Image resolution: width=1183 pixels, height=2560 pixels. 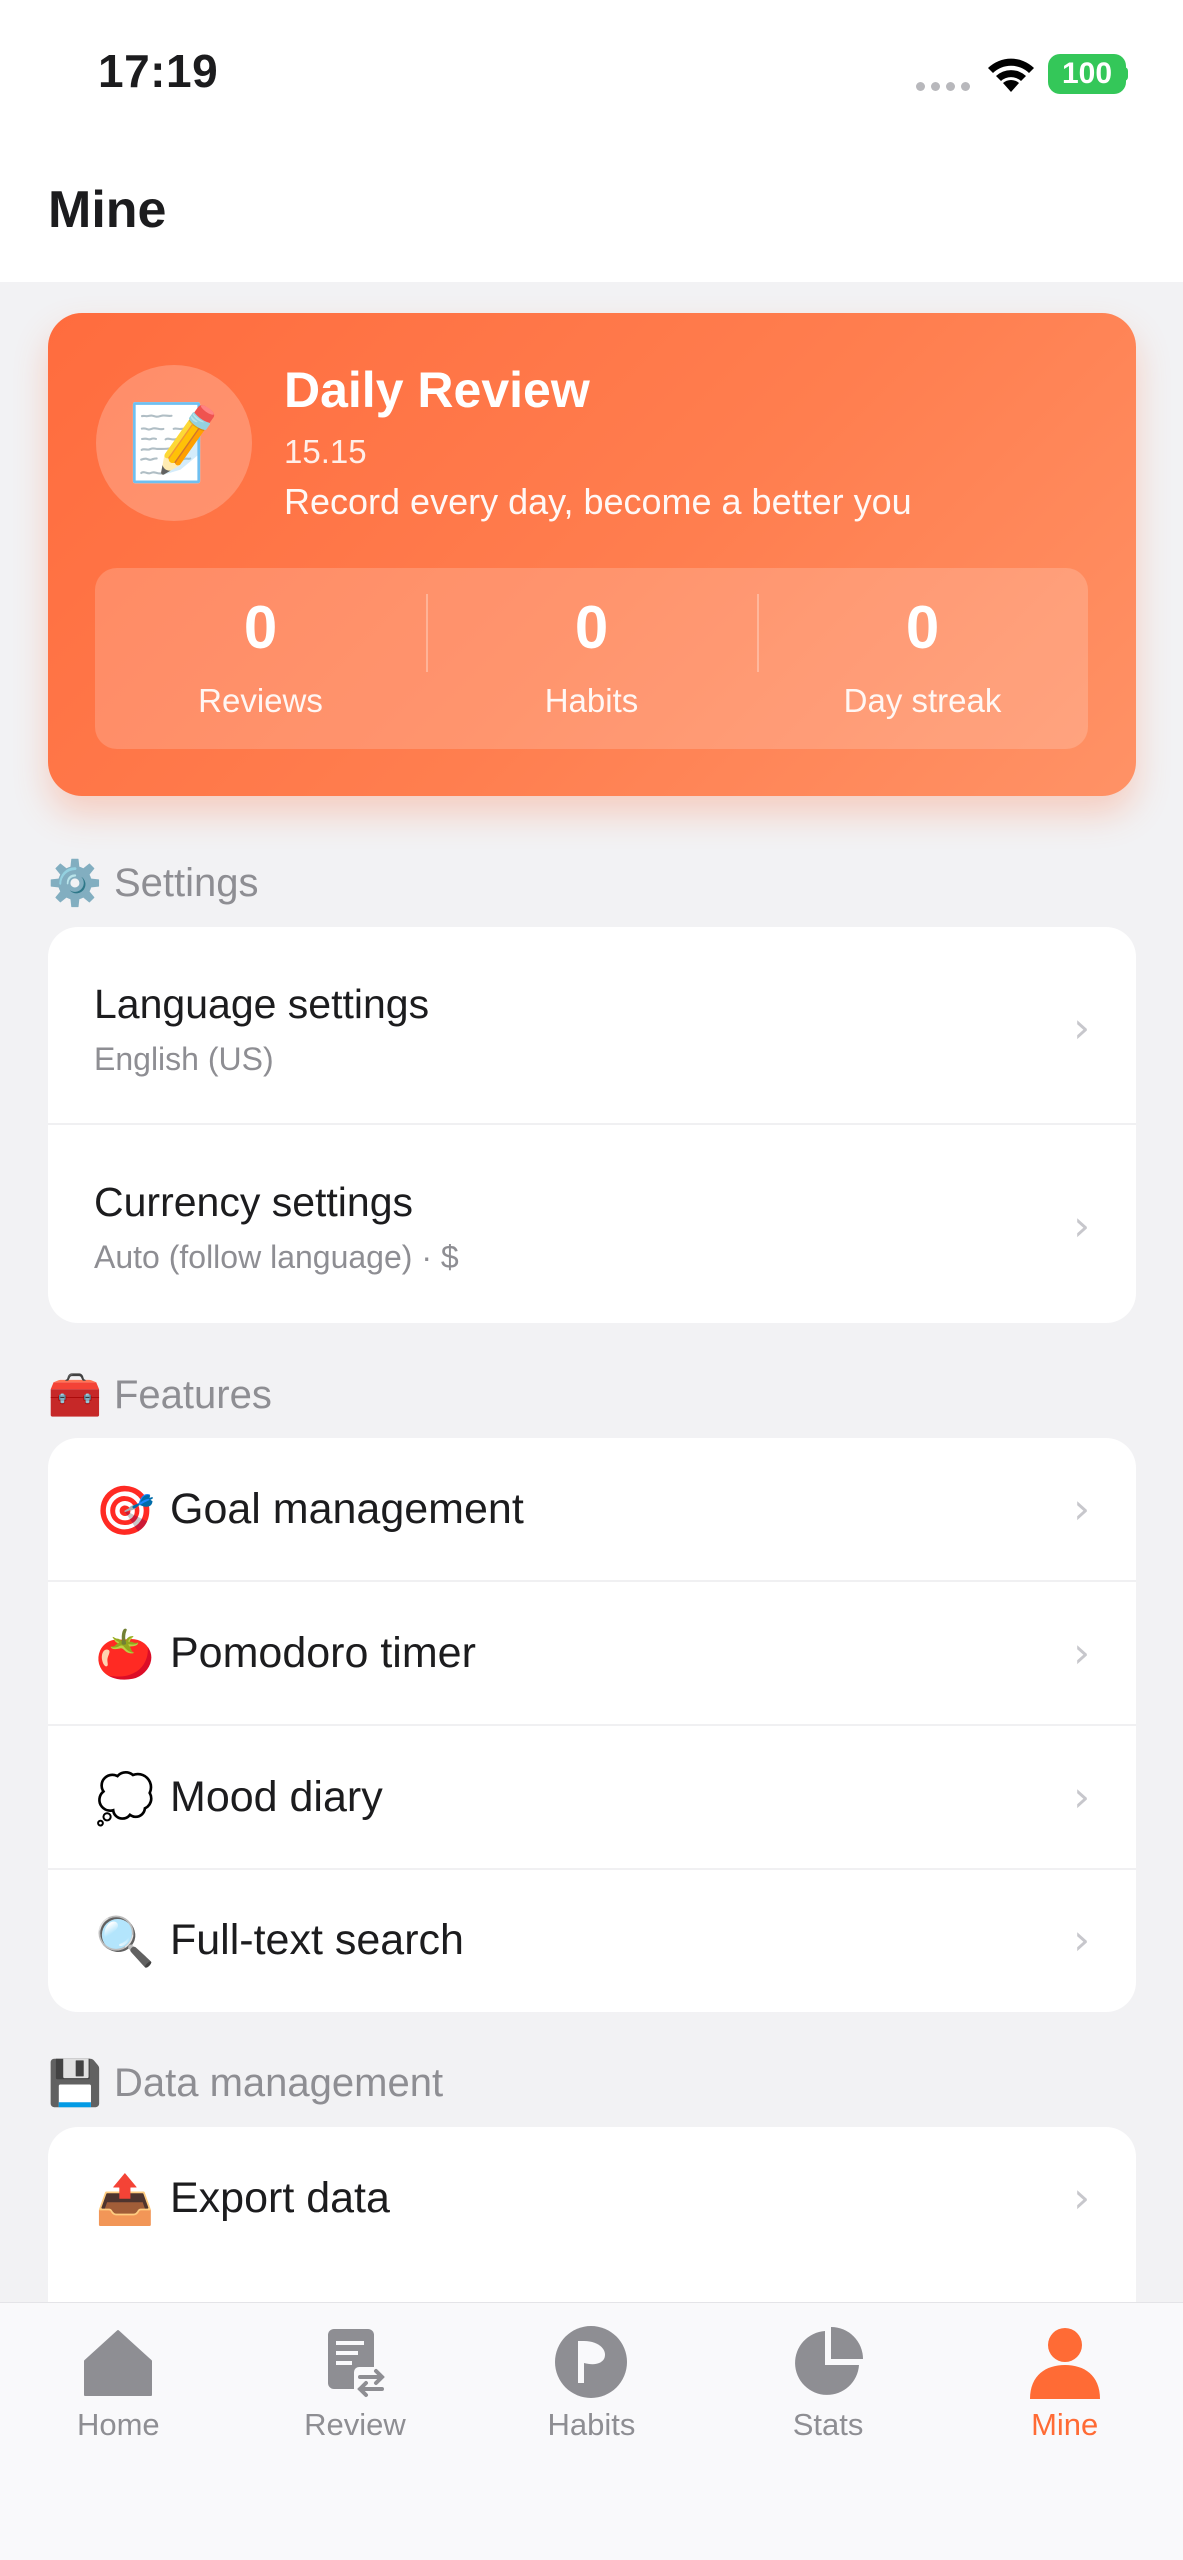 I want to click on stats-box: 0 Reviews 0 Habits 0 Day streak, so click(x=591, y=658).